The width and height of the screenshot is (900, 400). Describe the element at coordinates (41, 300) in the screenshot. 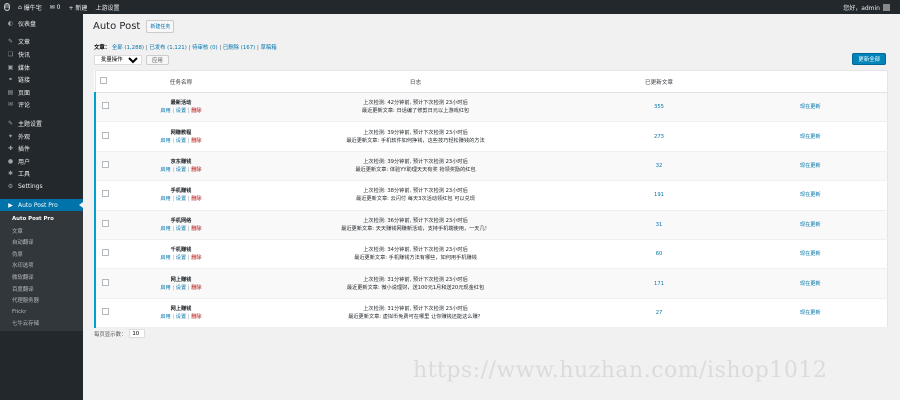

I see `submenu-item: 代理服务器` at that location.